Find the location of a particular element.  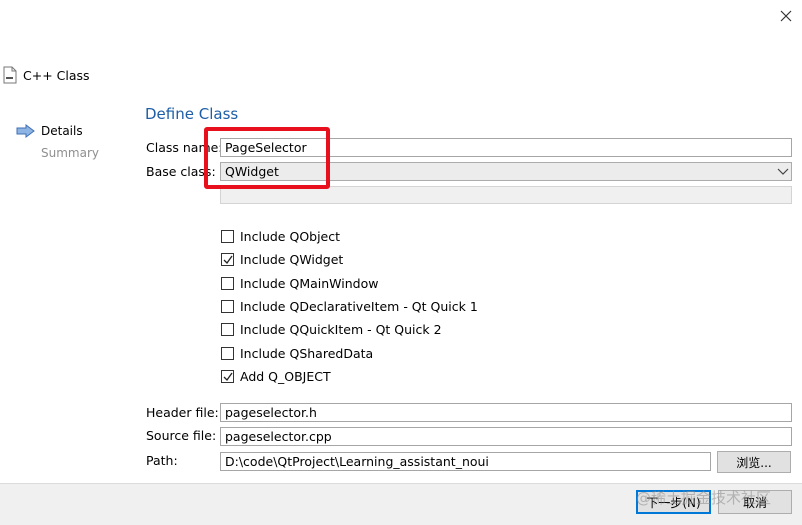

checkbox-label: Include QQuickItem - Qt Quick 2 is located at coordinates (341, 329).